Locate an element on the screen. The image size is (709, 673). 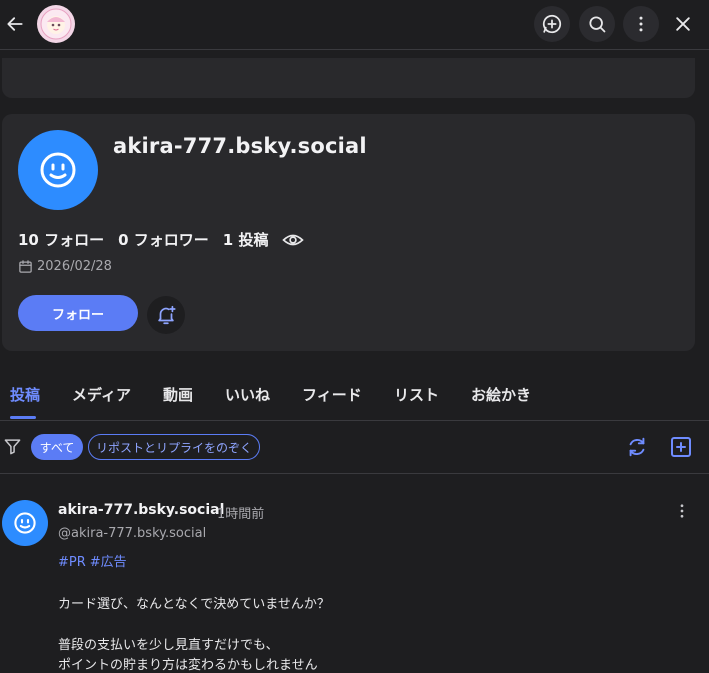
post-more-button is located at coordinates (682, 513).